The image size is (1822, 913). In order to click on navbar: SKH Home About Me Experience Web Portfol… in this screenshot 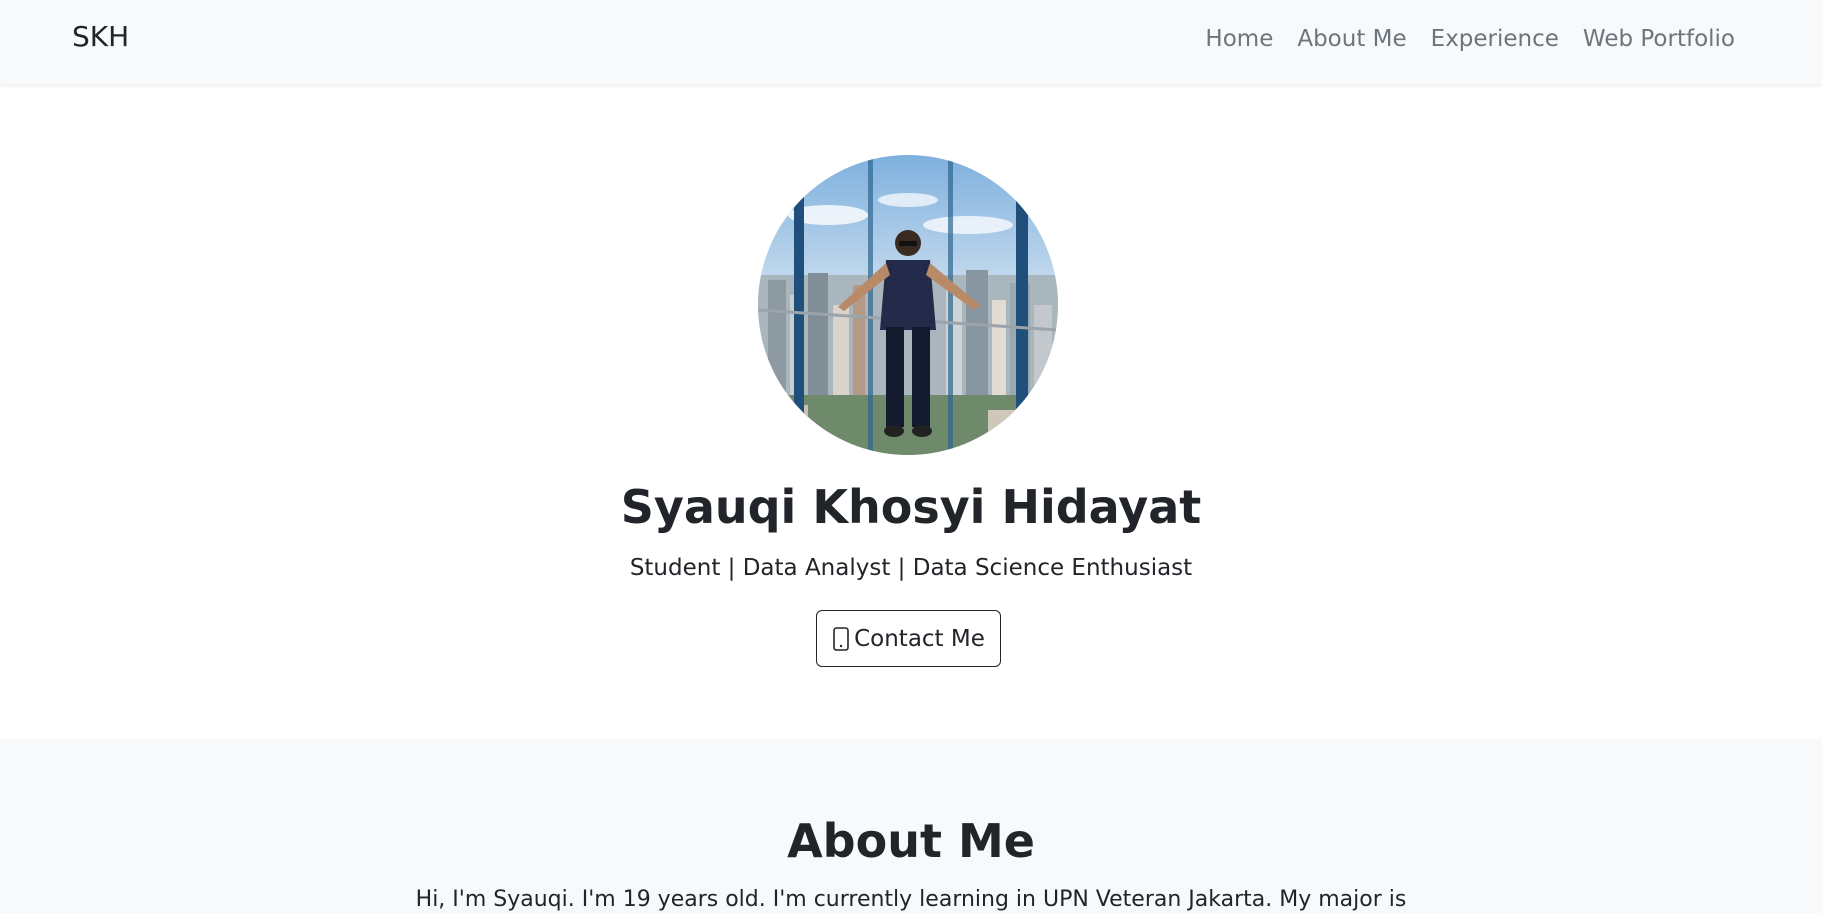, I will do `click(911, 42)`.